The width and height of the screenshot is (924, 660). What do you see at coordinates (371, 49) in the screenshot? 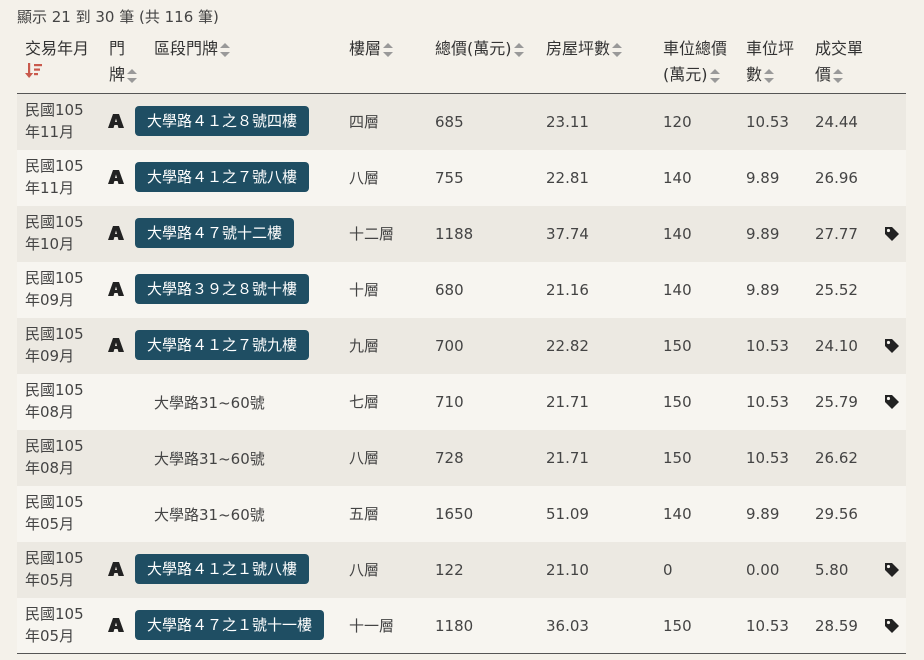
I see `col-header-floor: 樓層` at bounding box center [371, 49].